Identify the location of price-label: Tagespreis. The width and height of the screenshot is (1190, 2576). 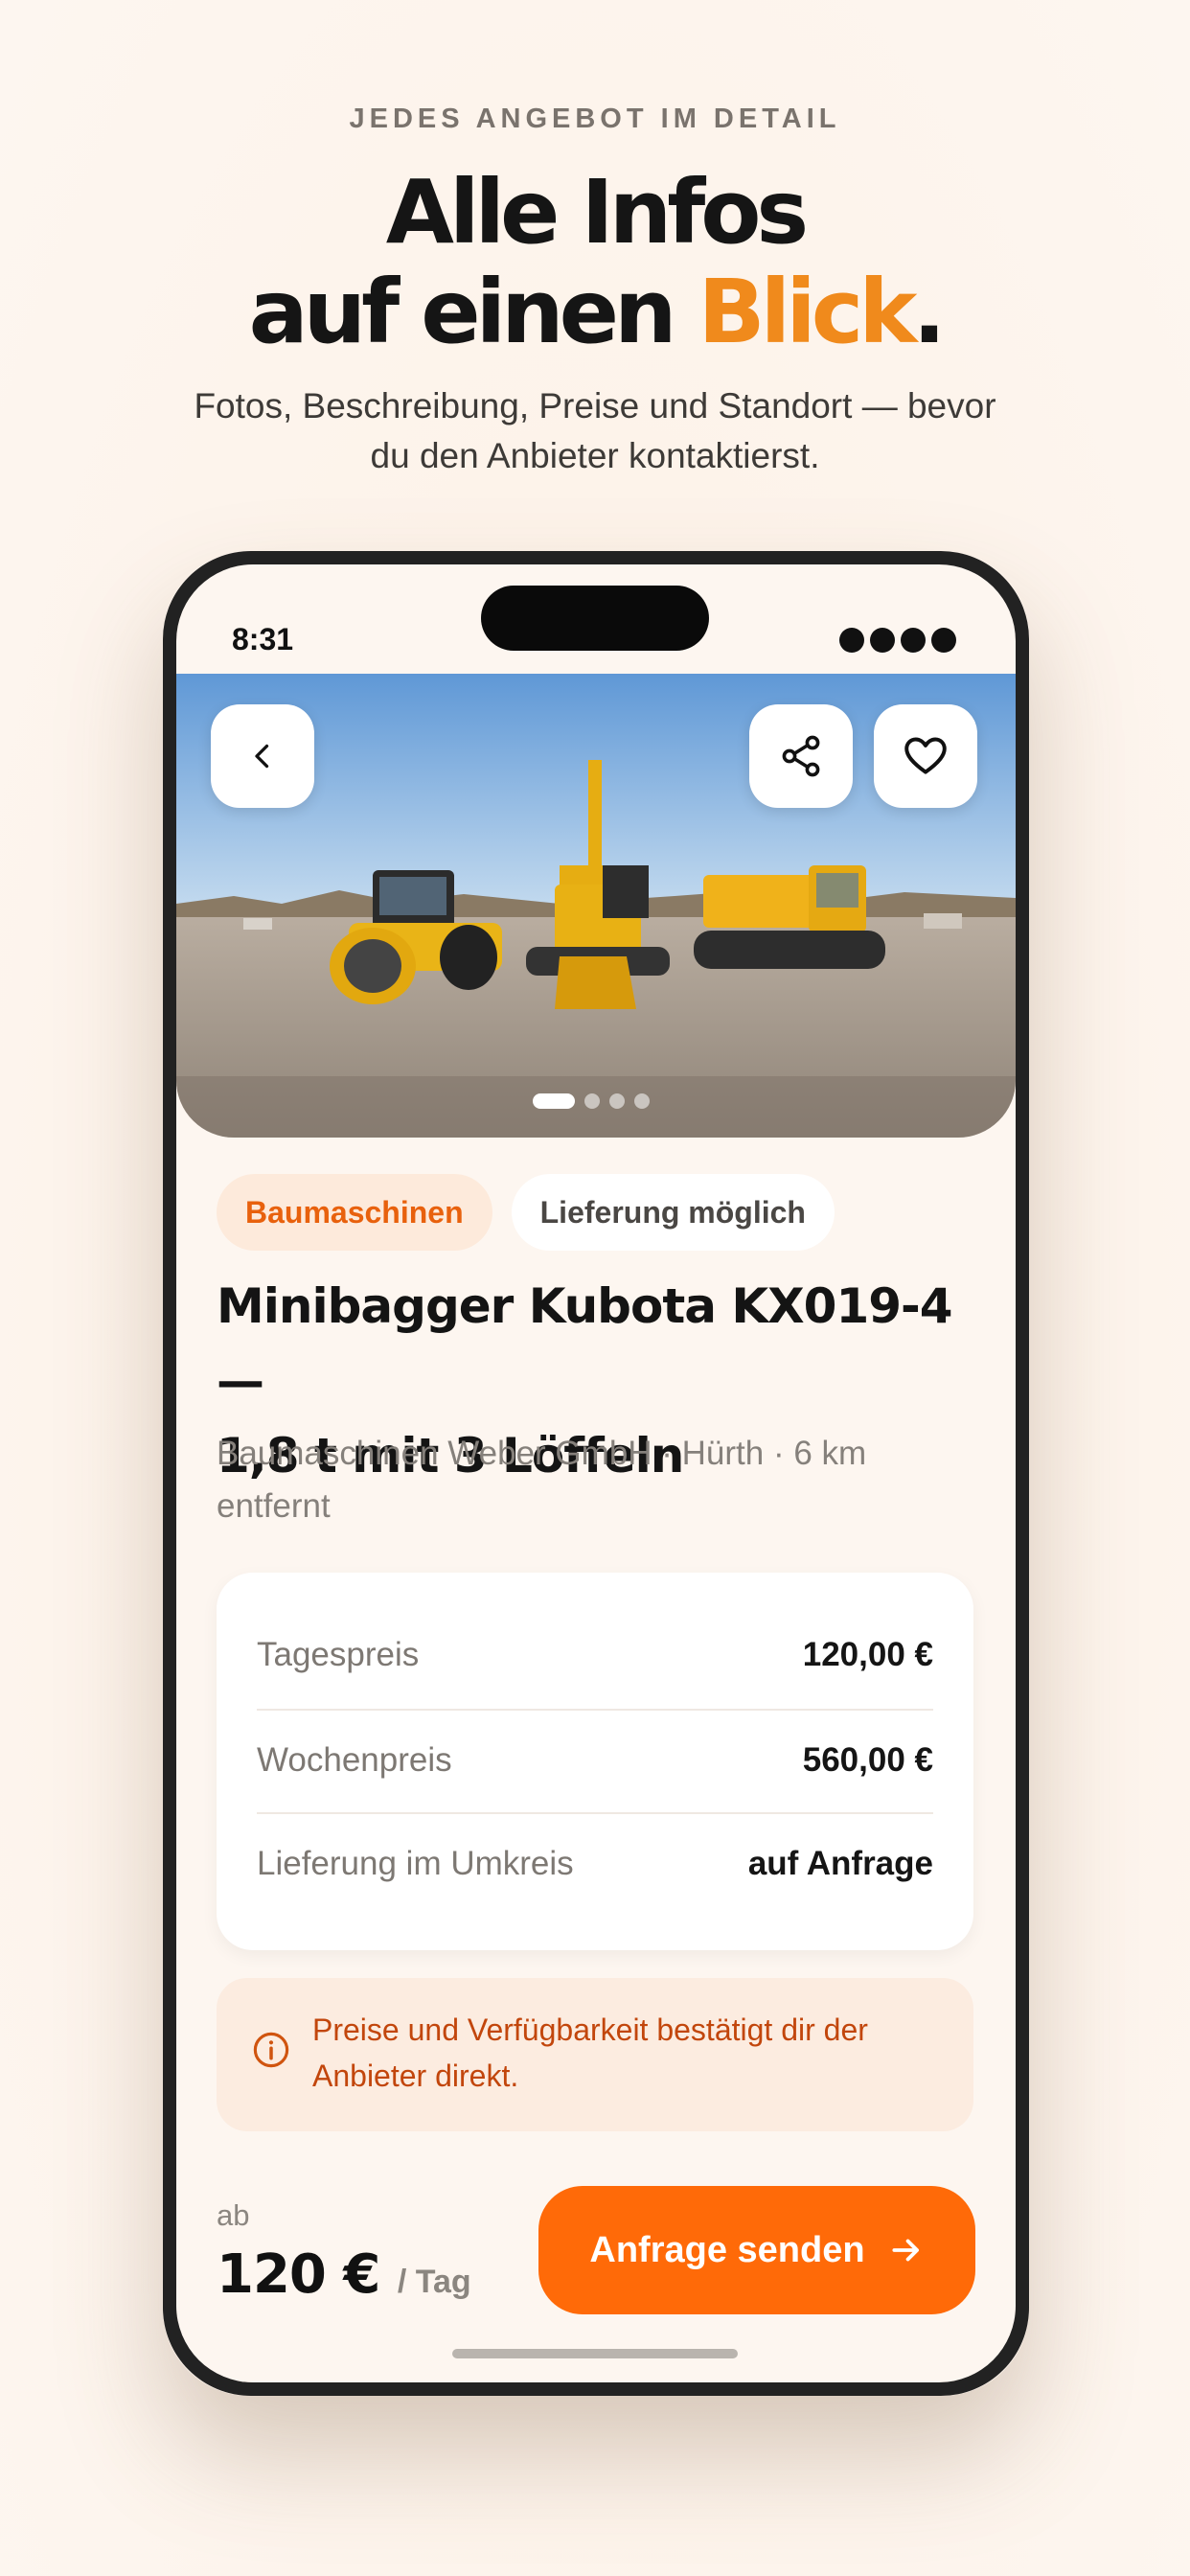
(339, 1654).